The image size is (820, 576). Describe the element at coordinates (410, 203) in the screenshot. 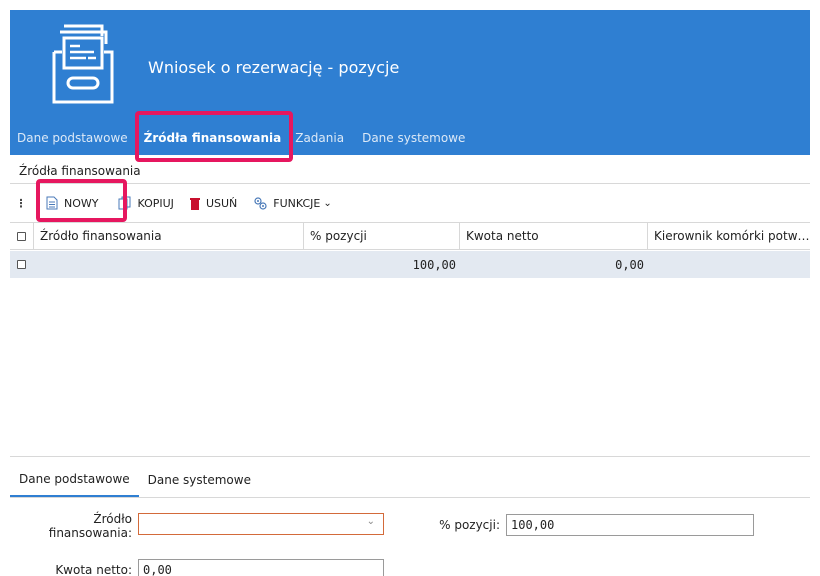

I see `toolbar: ⋮ NOWY KOPIUJ USUŃ FUNKCJE ⌄` at that location.